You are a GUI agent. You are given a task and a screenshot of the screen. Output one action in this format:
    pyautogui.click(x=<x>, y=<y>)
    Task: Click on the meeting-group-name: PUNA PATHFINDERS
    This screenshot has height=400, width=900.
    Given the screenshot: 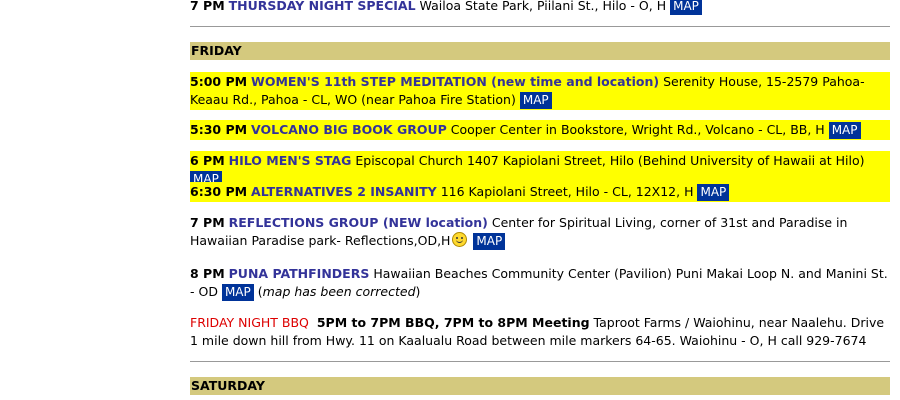 What is the action you would take?
    pyautogui.click(x=299, y=273)
    